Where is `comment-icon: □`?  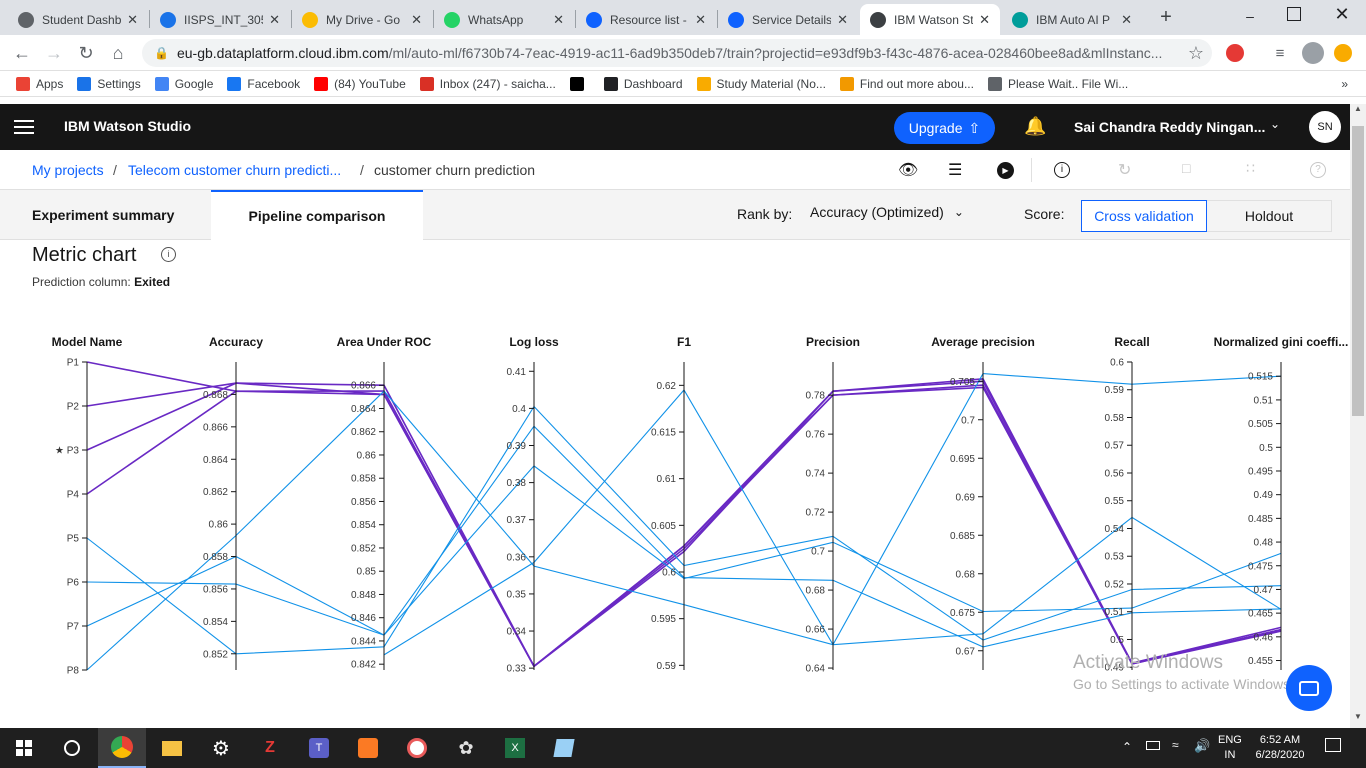 comment-icon: □ is located at coordinates (1186, 168).